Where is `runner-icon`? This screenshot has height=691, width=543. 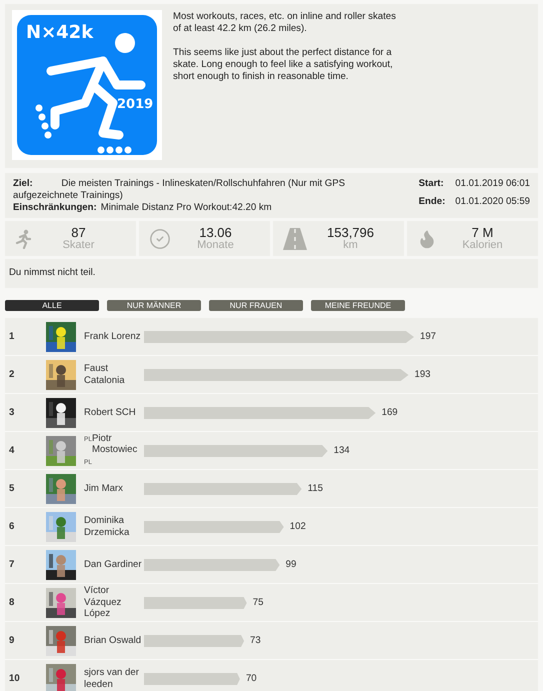
runner-icon is located at coordinates (23, 238).